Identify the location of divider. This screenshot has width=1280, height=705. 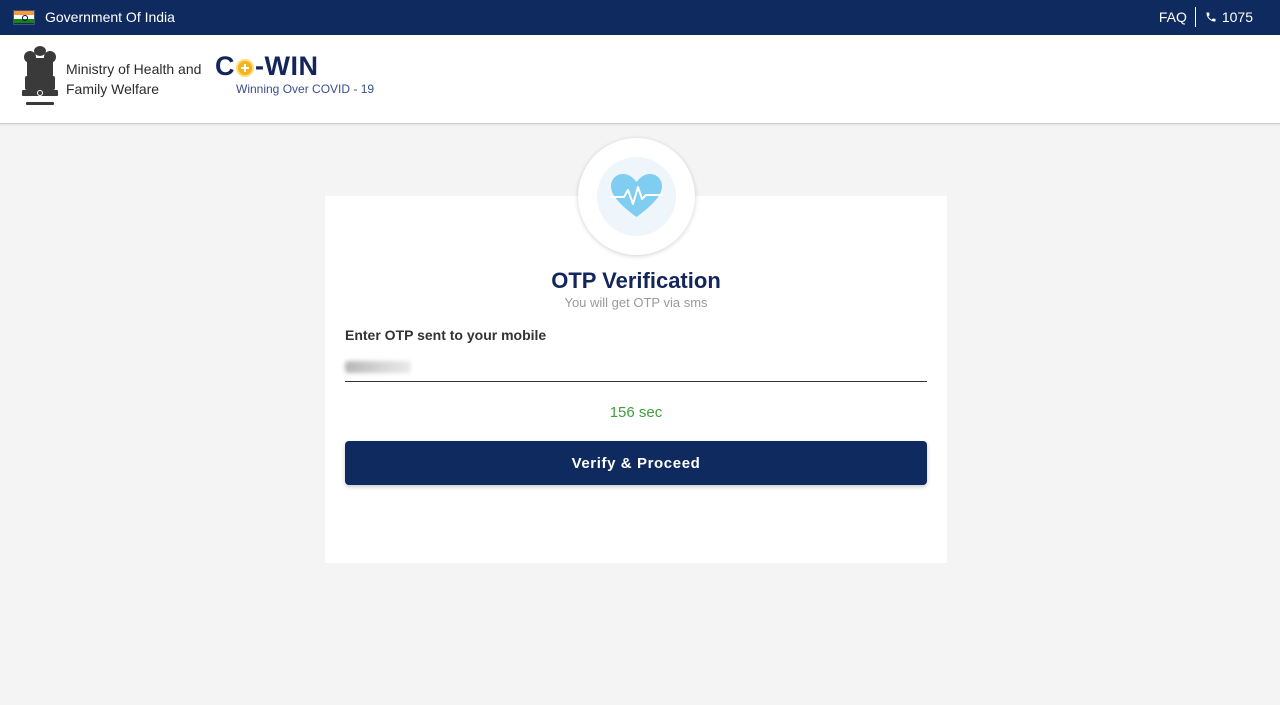
(1195, 17).